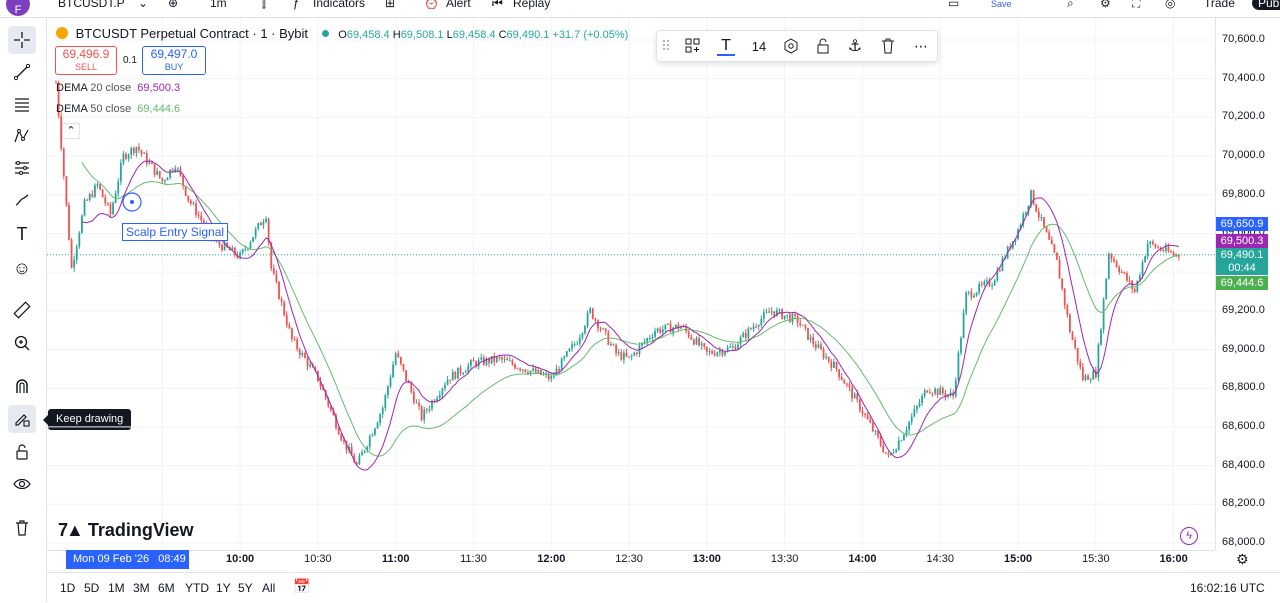 The height and width of the screenshot is (603, 1280). Describe the element at coordinates (264, 5) in the screenshot. I see `candles-icon: ⫿` at that location.